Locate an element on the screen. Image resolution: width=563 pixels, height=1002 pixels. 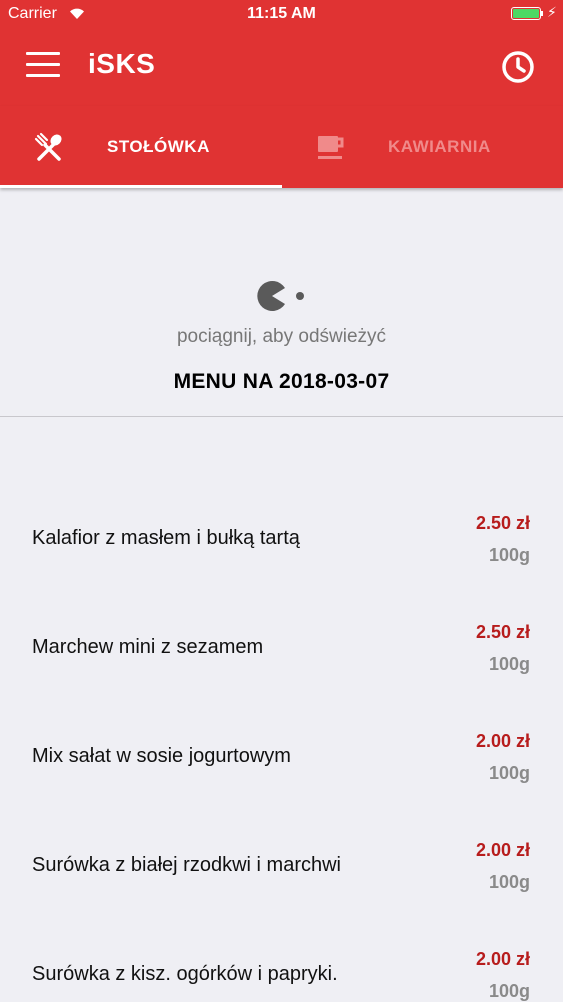
tab-selected-indicator is located at coordinates (141, 186).